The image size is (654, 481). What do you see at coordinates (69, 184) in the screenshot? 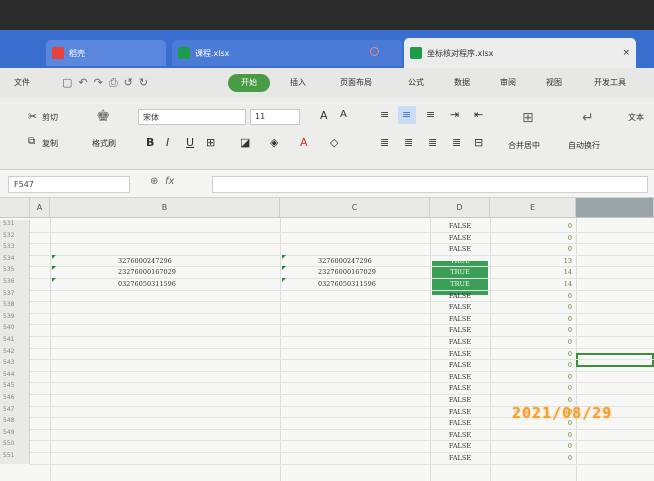
I see `name-box: F547` at bounding box center [69, 184].